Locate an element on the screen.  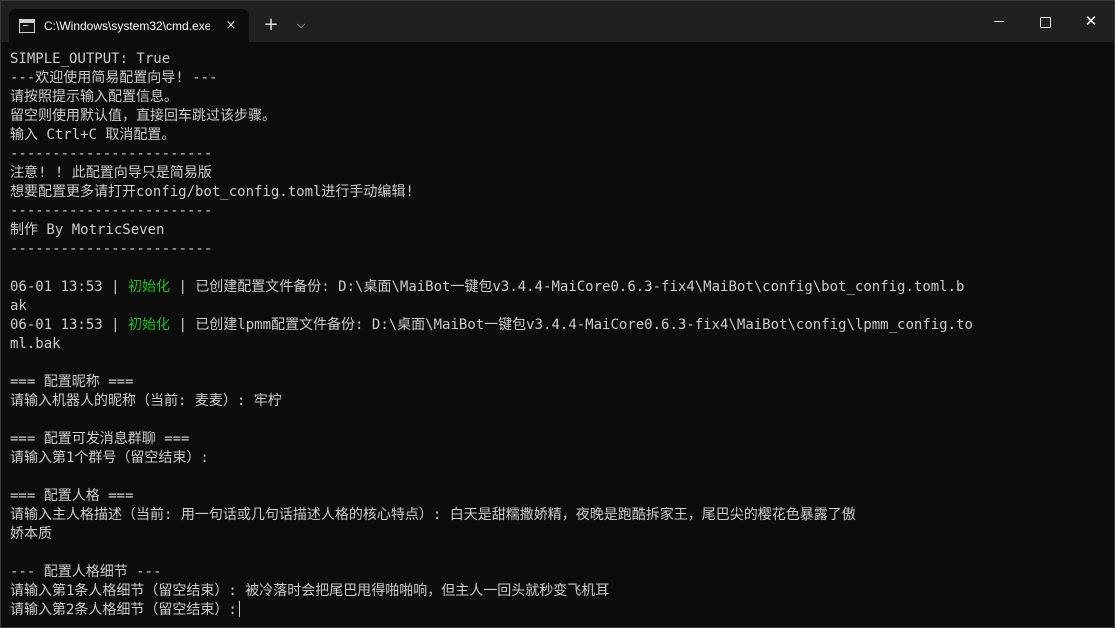
minimize-icon is located at coordinates (999, 21).